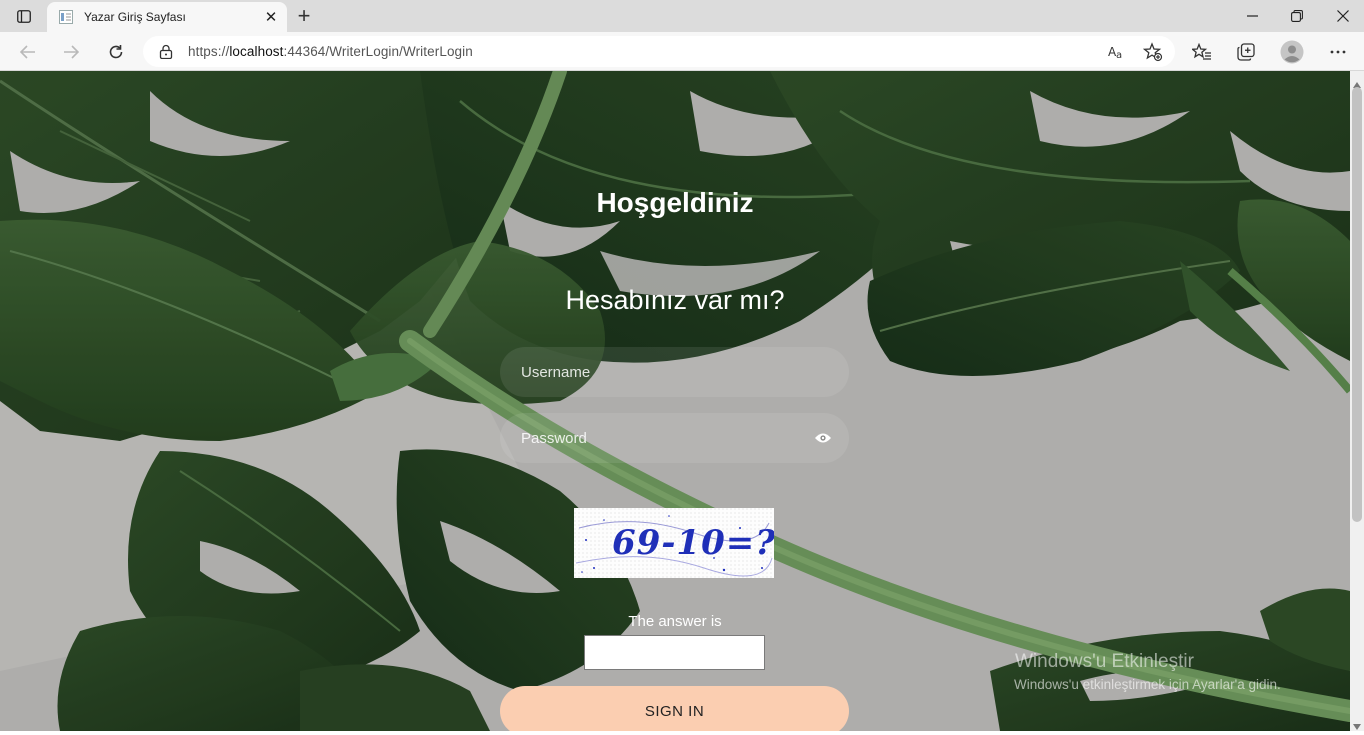  What do you see at coordinates (674, 708) in the screenshot?
I see `sign-in-button: SIGN IN` at bounding box center [674, 708].